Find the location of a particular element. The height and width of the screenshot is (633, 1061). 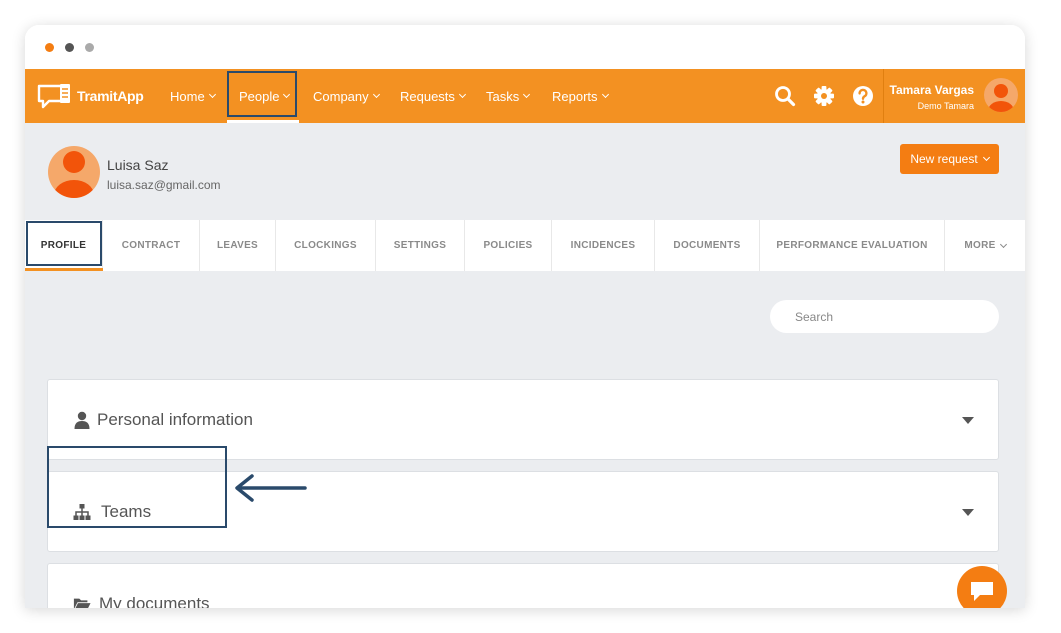

tab-policies: POLICIES is located at coordinates (508, 245).